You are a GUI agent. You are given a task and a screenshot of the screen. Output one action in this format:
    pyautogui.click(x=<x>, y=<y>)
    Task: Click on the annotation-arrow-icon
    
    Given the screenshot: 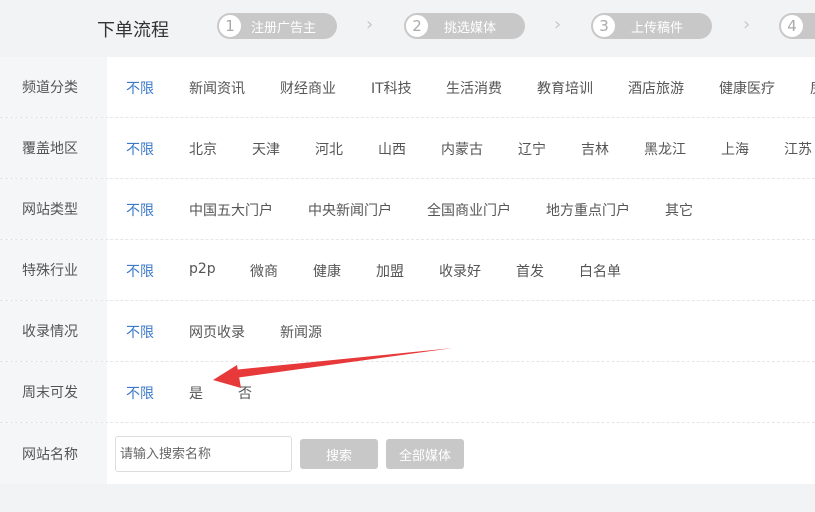 What is the action you would take?
    pyautogui.click(x=333, y=368)
    